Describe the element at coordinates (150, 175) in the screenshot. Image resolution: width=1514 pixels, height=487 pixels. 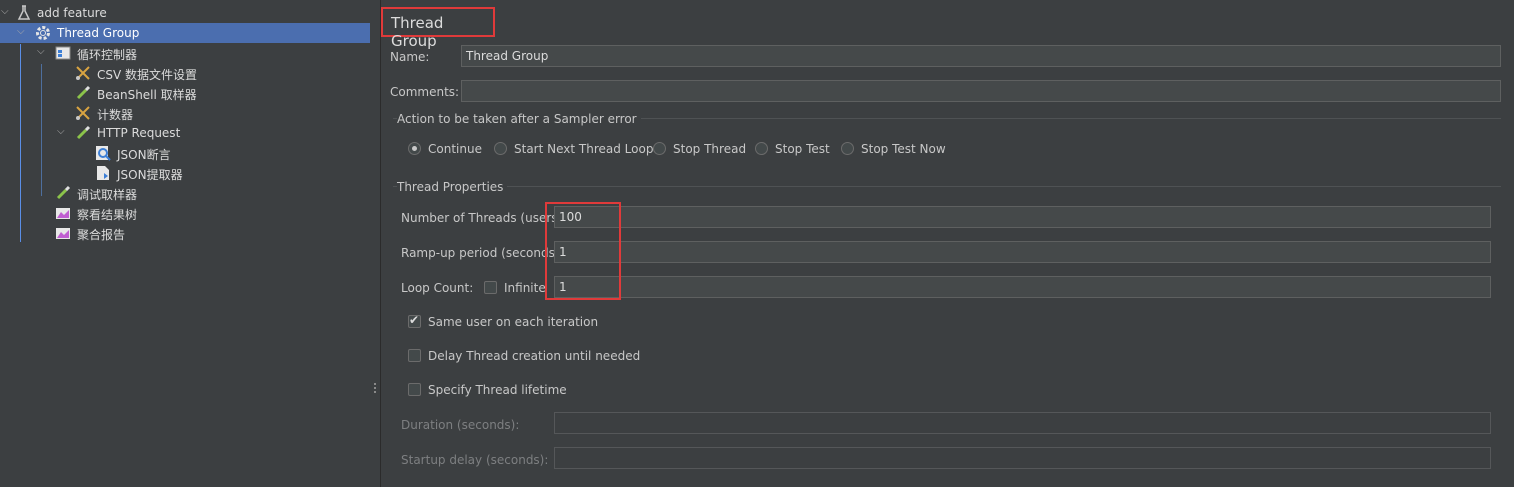
I see `tree-item-label: JSON提取器` at that location.